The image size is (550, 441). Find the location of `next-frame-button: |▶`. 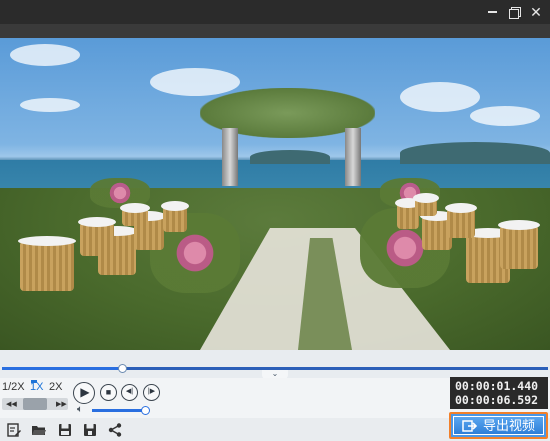

next-frame-button: |▶ is located at coordinates (151, 392).